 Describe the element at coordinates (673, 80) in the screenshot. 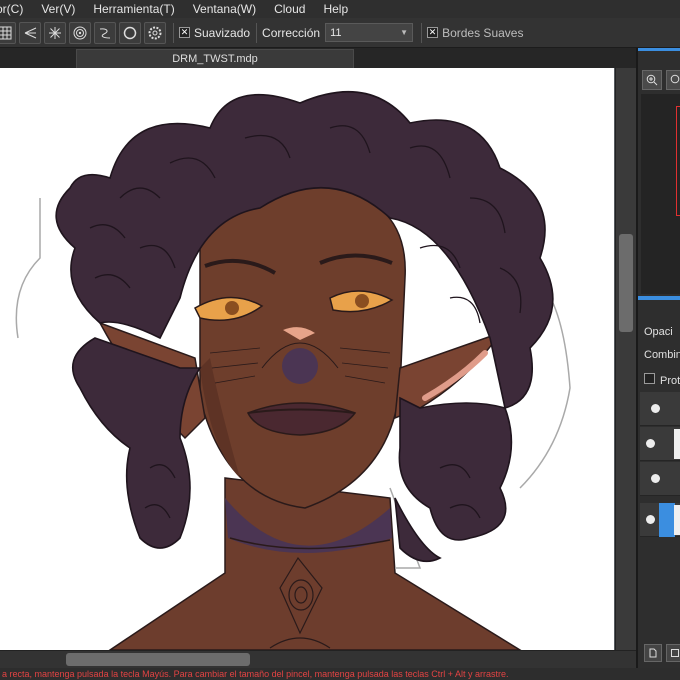

I see `zoom-out-icon` at that location.